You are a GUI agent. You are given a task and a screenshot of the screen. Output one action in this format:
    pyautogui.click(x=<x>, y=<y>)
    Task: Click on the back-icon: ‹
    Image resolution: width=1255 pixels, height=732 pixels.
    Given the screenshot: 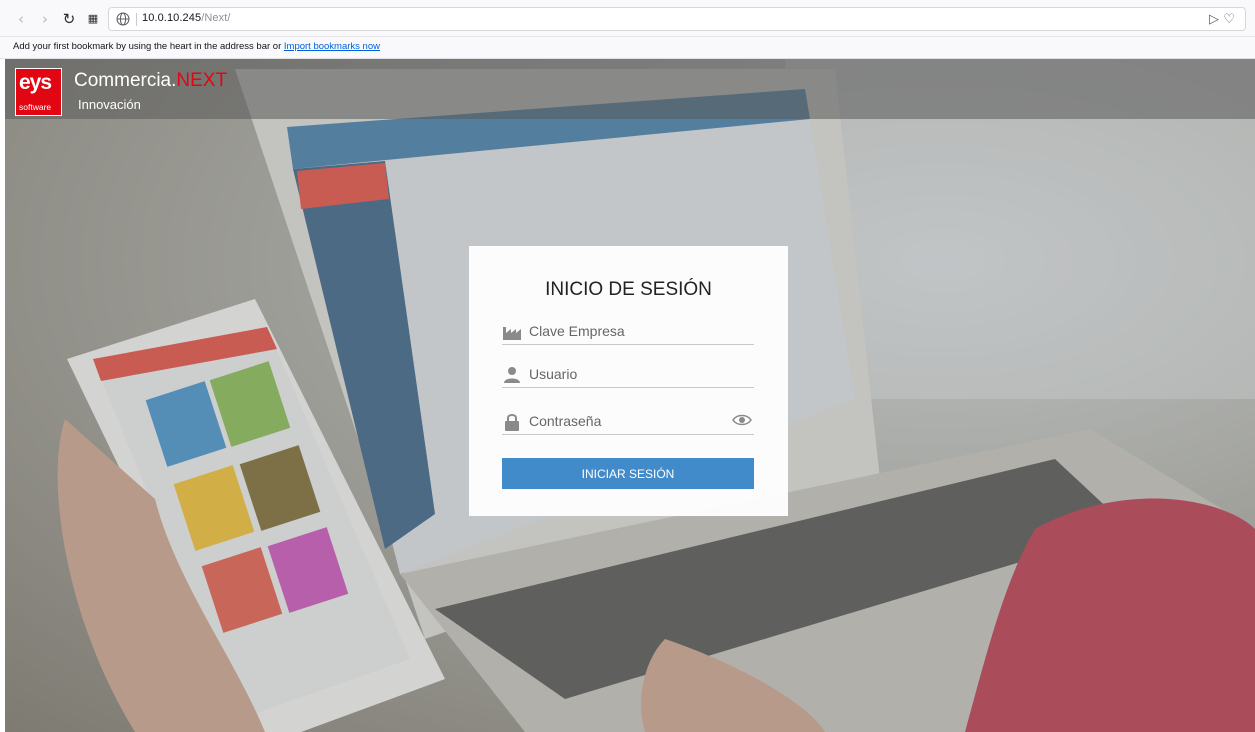 What is the action you would take?
    pyautogui.click(x=21, y=19)
    